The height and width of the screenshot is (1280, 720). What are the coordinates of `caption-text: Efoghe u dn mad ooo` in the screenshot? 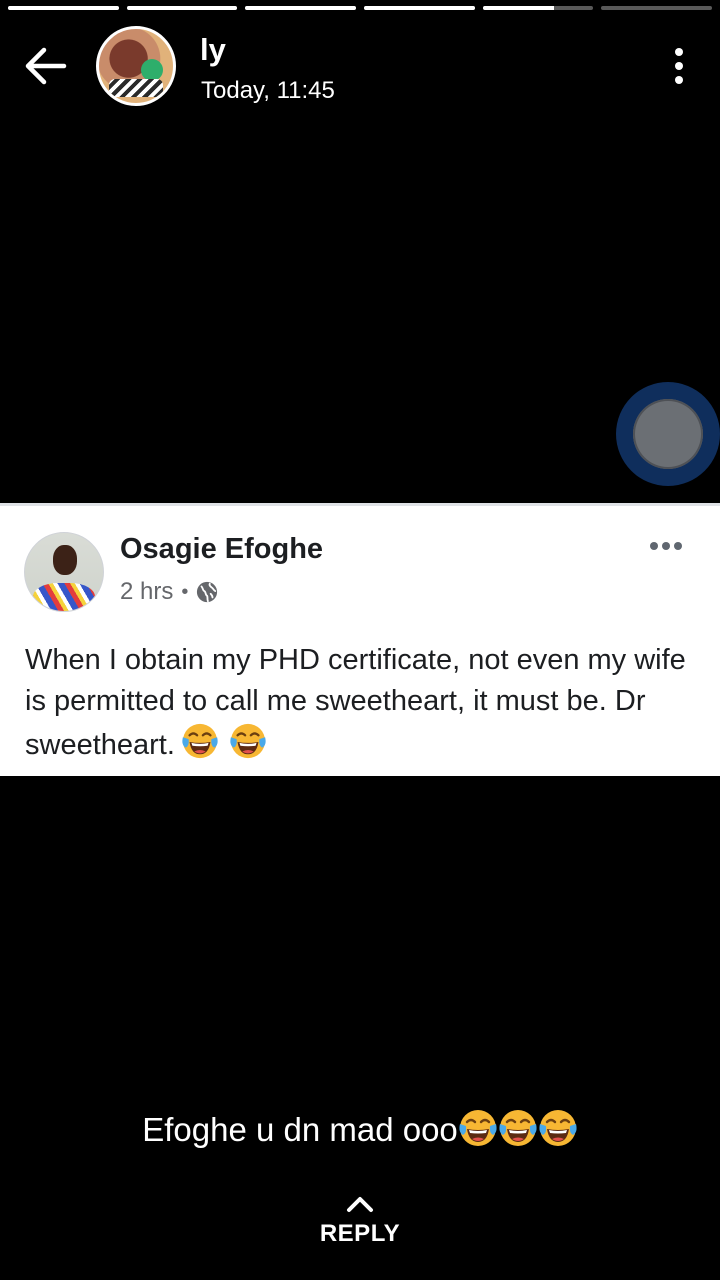 It's located at (300, 1129).